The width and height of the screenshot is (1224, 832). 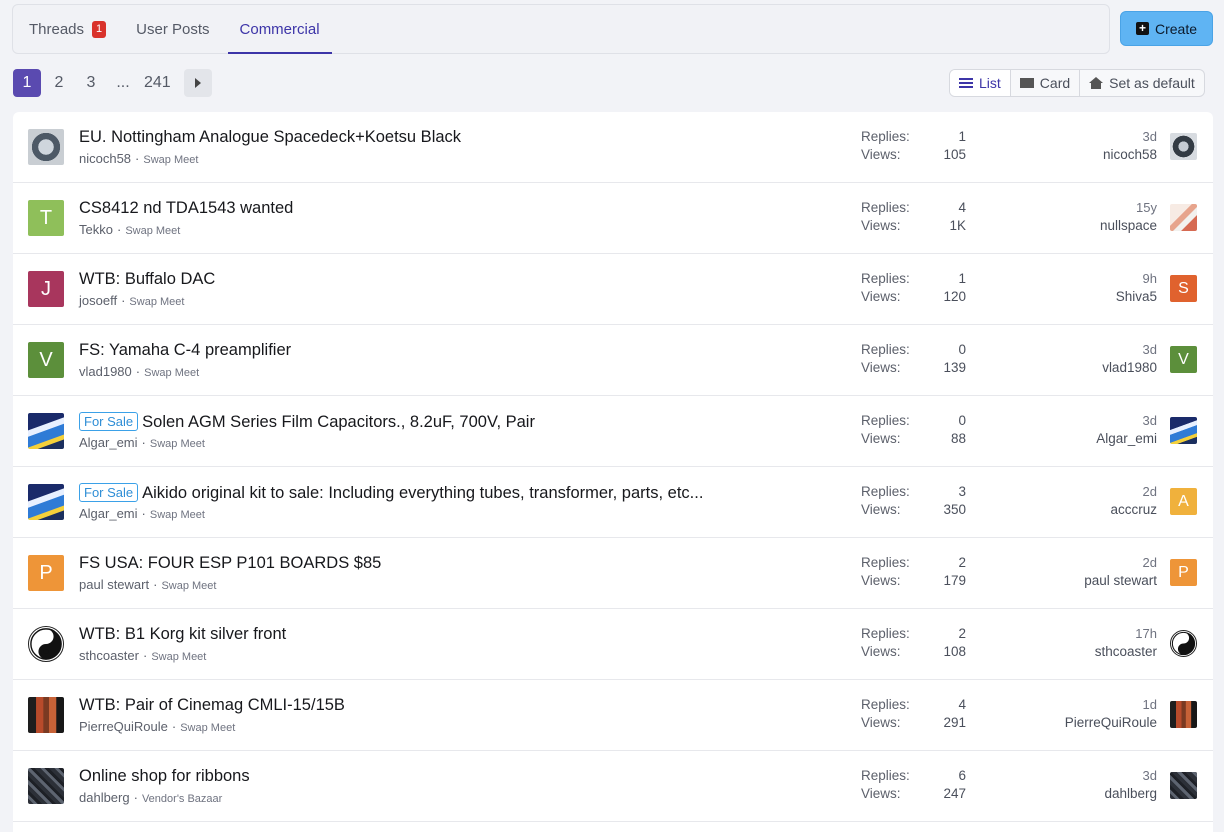 I want to click on replies-label: Replies:, so click(x=885, y=207).